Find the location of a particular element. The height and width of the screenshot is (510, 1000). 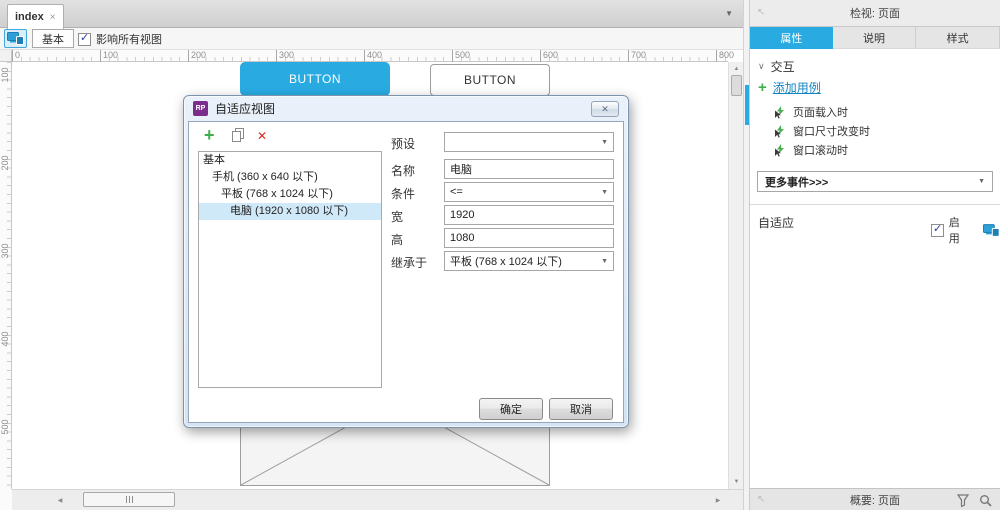

dialog-titlebar: RP 自适应视图 is located at coordinates (406, 108).